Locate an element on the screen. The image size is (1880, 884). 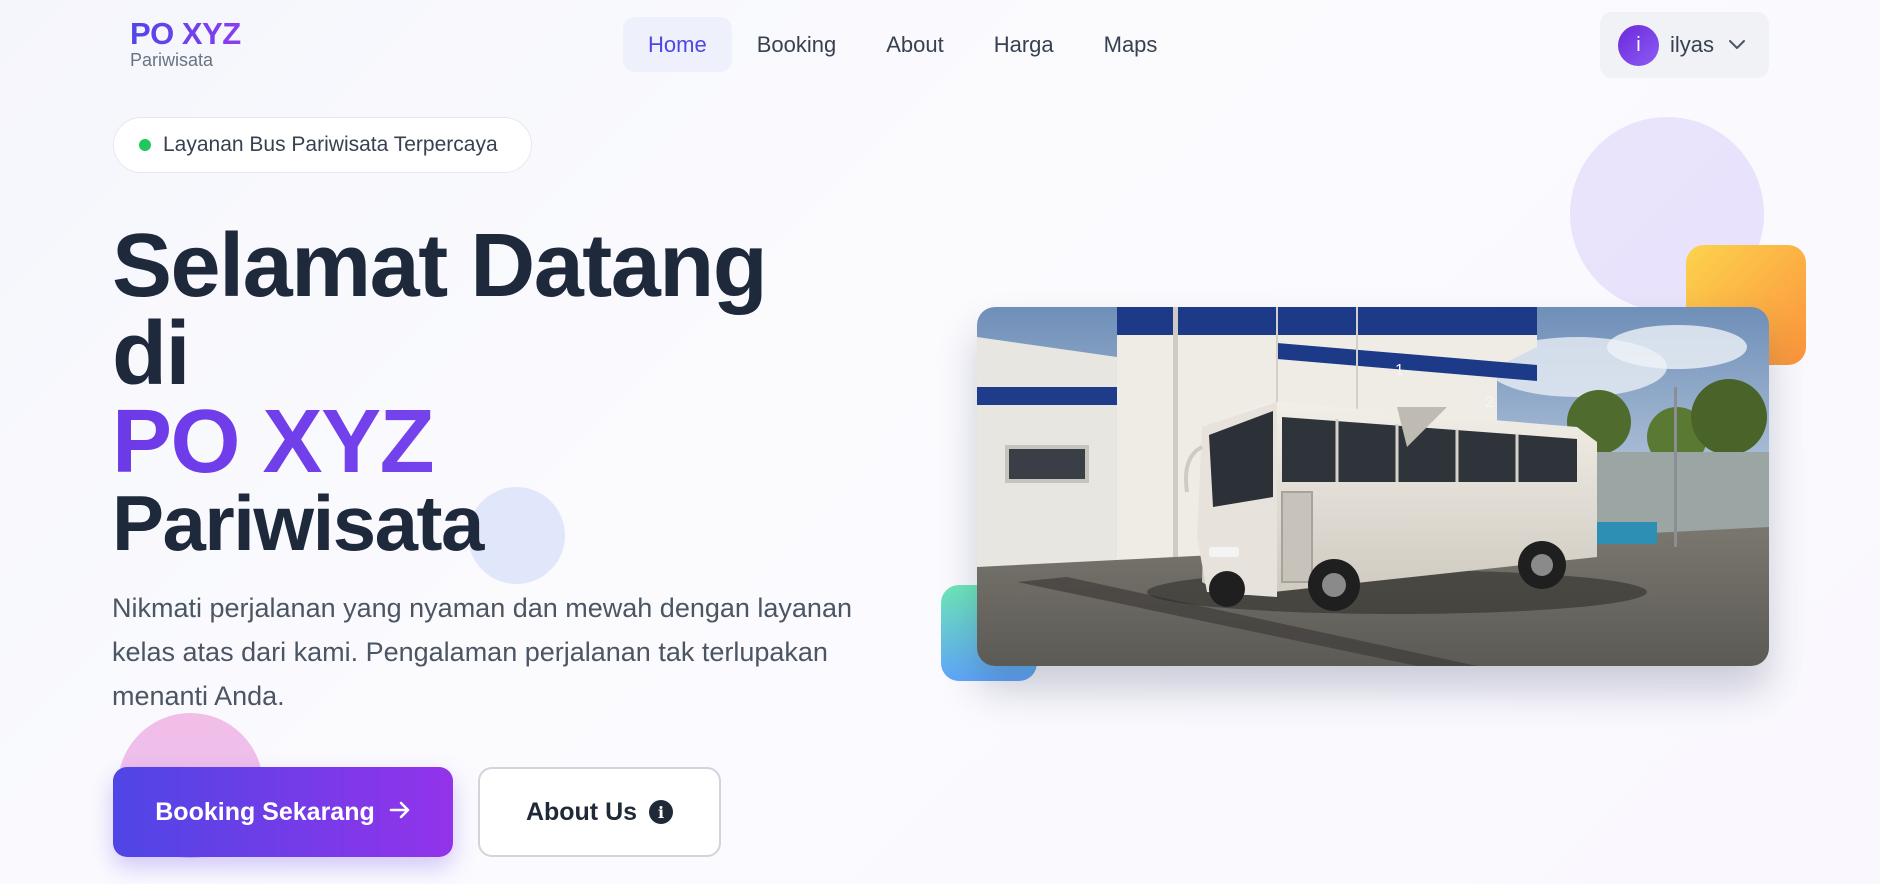
booking-now-button: Booking Sekarang is located at coordinates (283, 812).